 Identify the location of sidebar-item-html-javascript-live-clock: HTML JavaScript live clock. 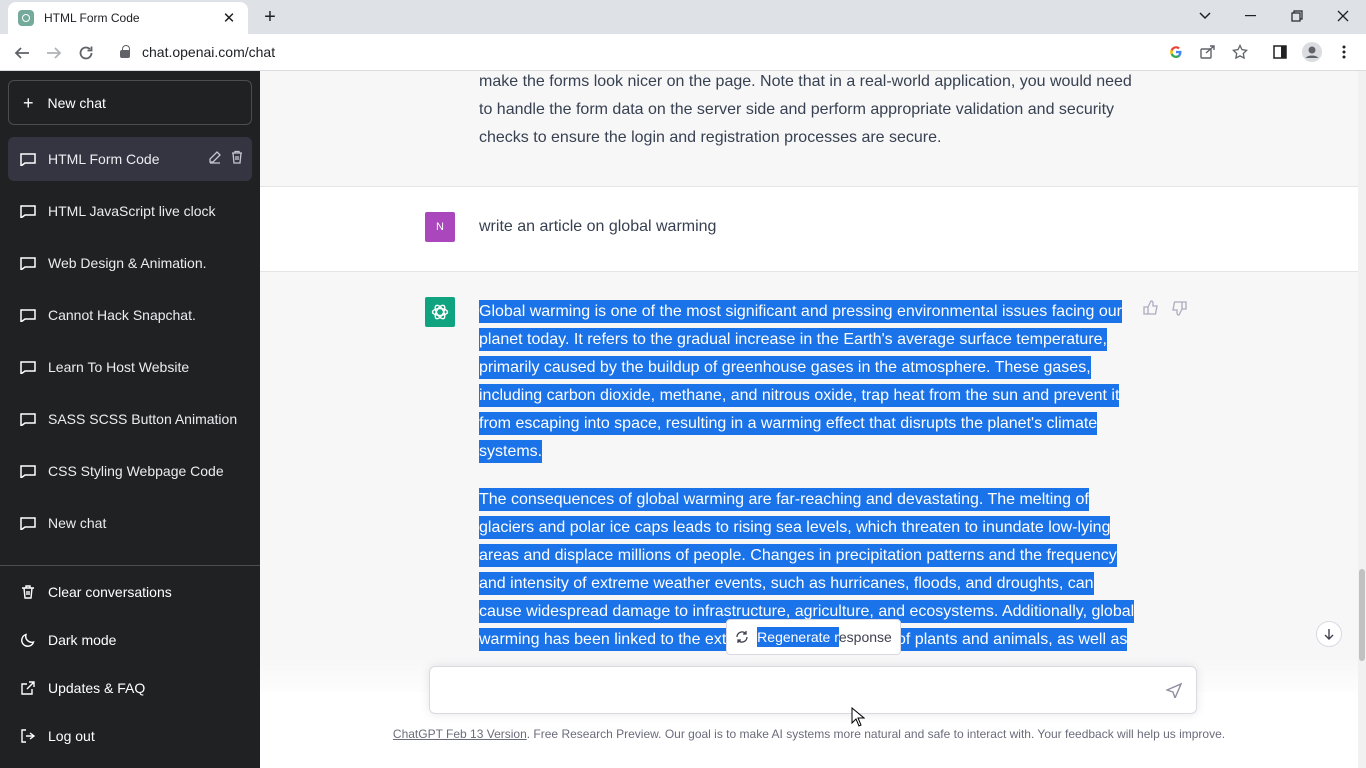
(130, 211).